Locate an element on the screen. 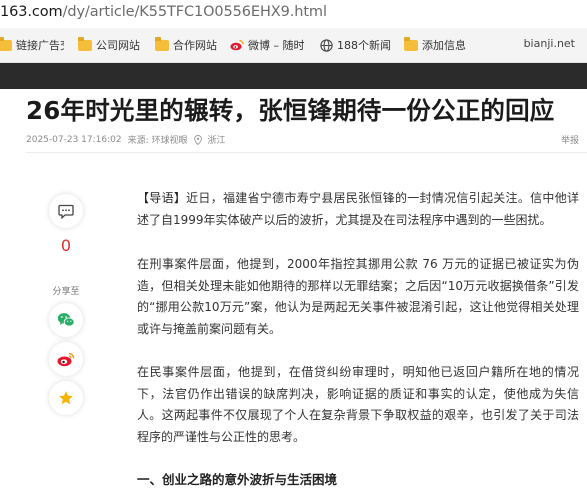 The height and width of the screenshot is (488, 587). favorite-button is located at coordinates (66, 398).